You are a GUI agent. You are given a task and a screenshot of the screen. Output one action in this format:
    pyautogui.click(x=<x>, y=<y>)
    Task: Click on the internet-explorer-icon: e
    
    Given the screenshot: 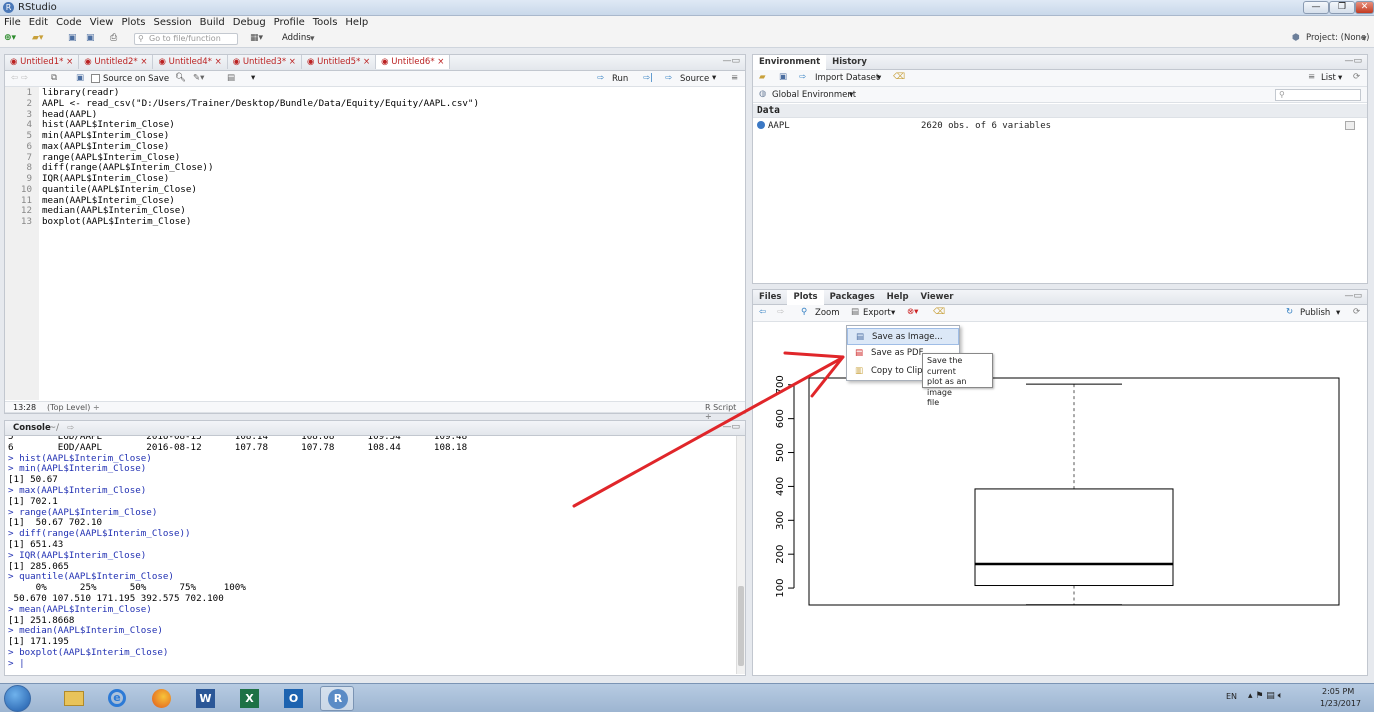 What is the action you would take?
    pyautogui.click(x=117, y=698)
    